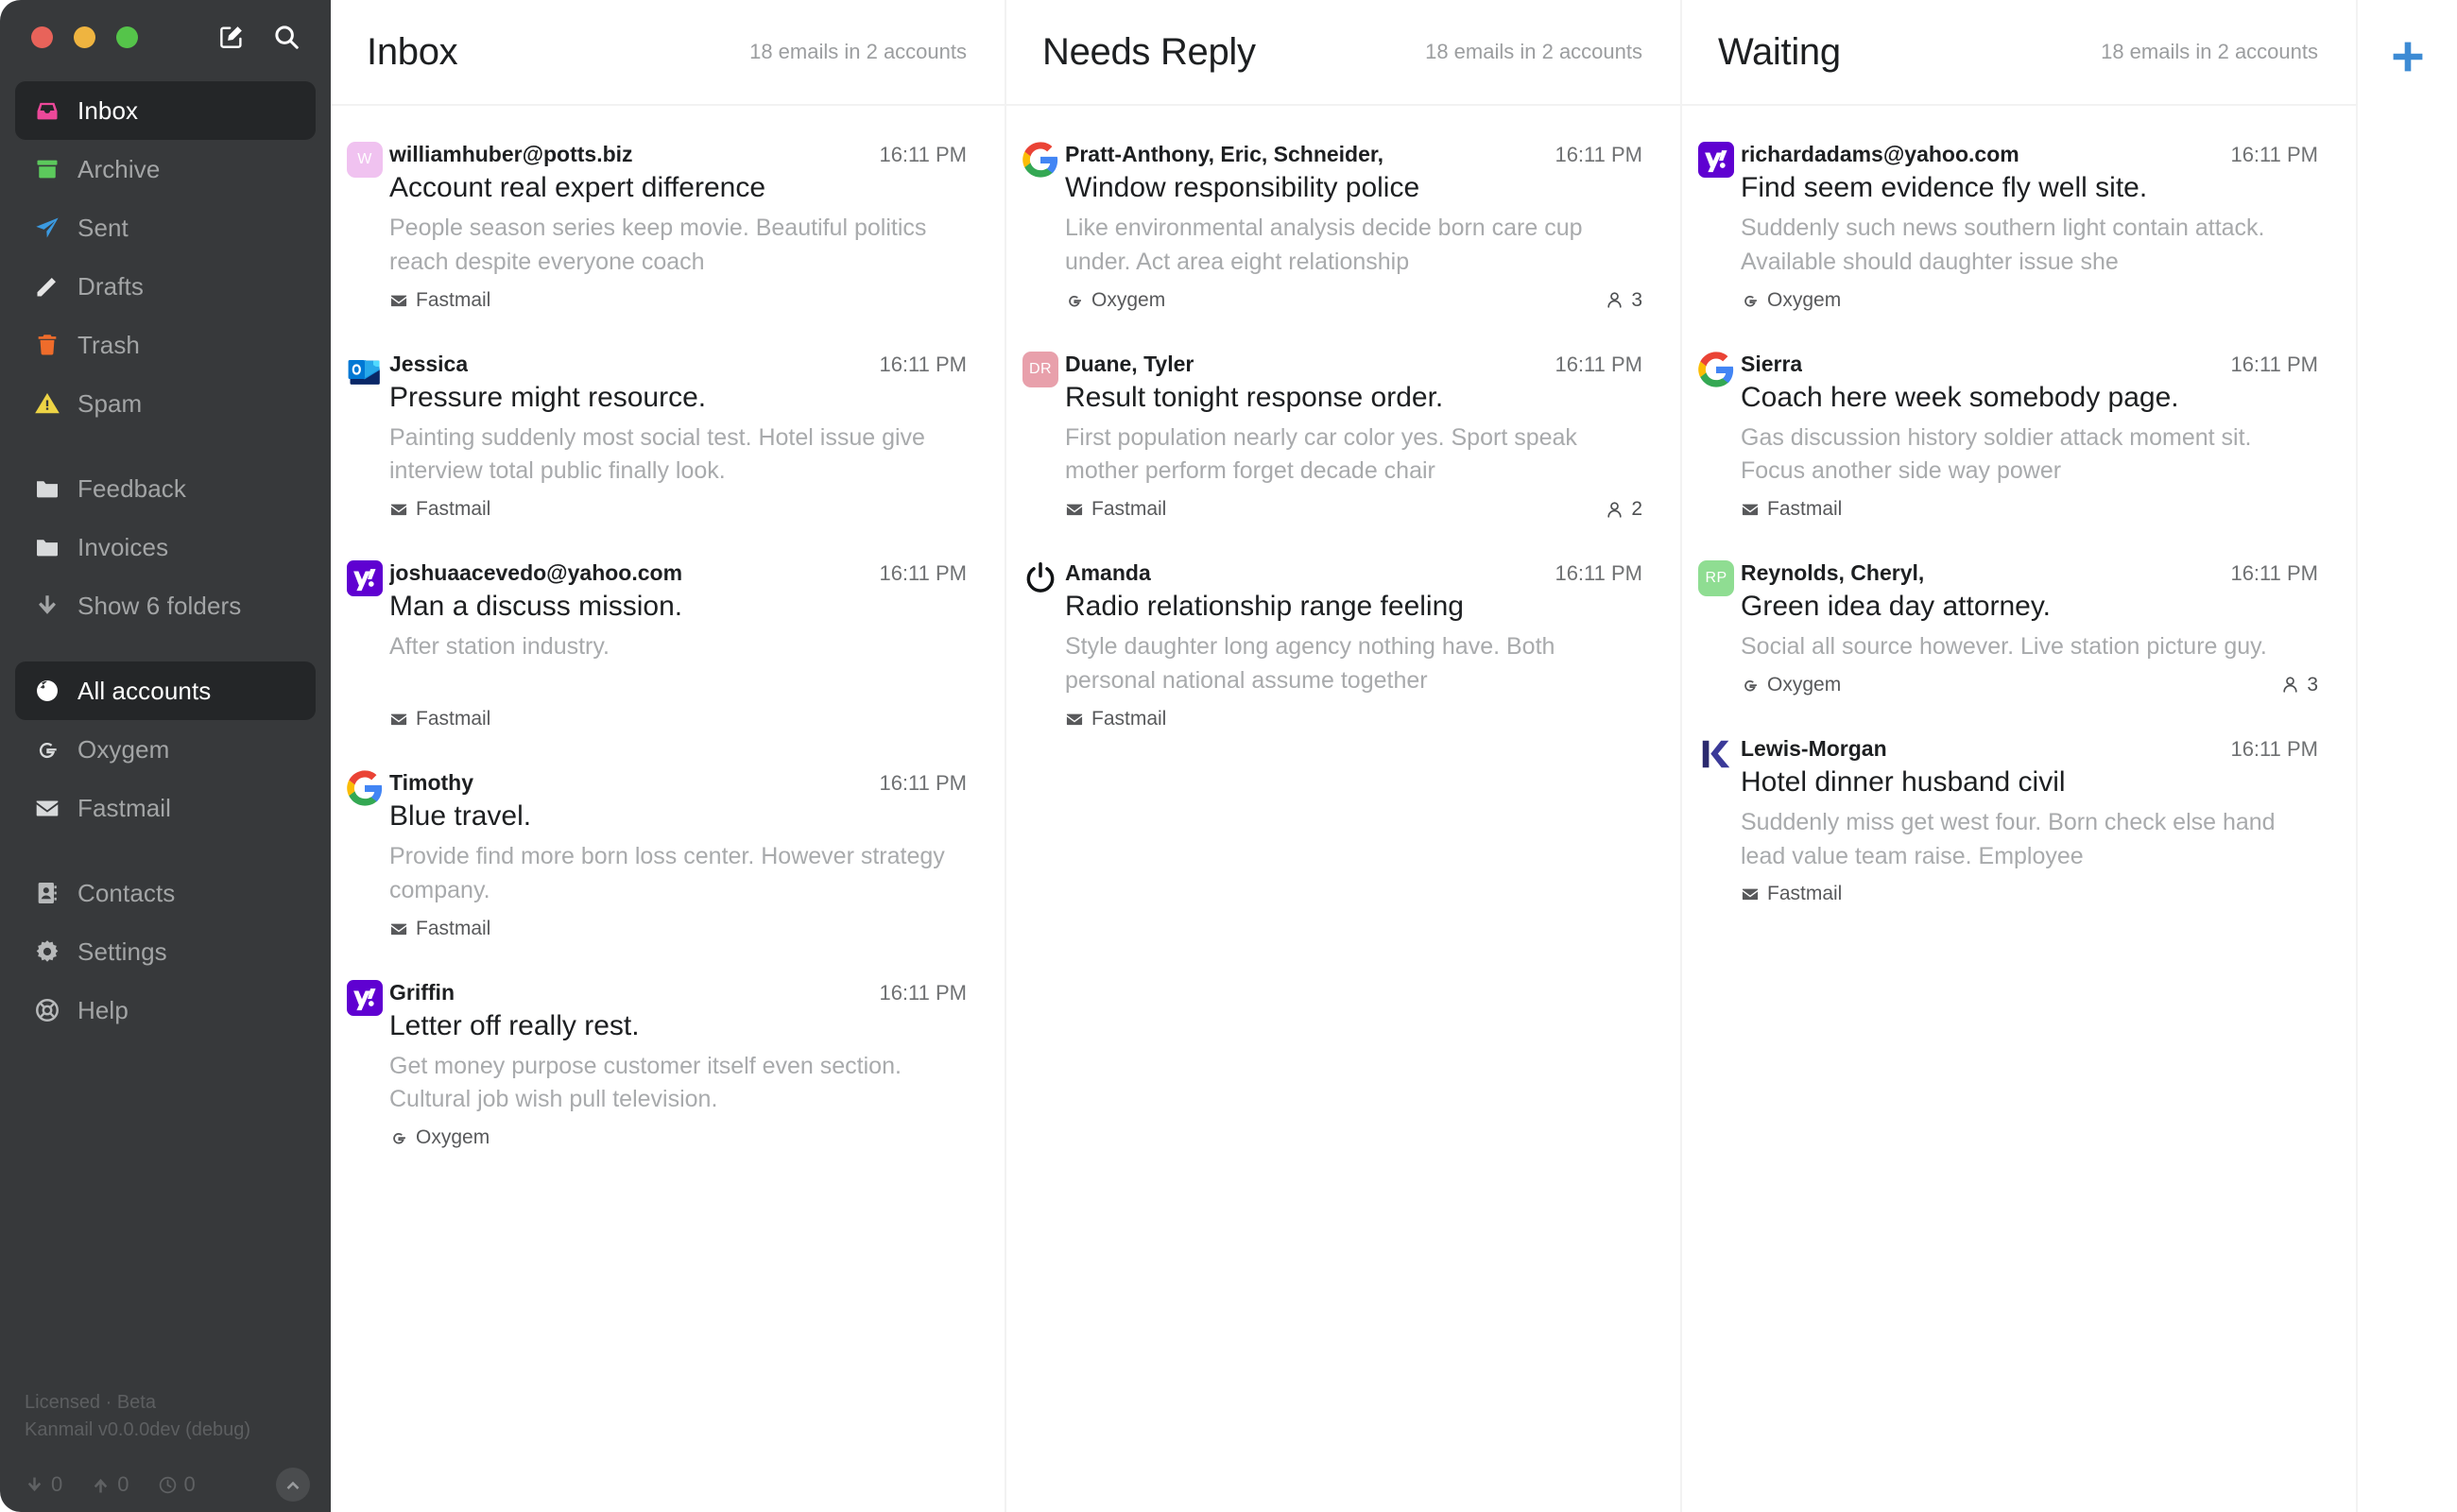  I want to click on power-icon, so click(1040, 578).